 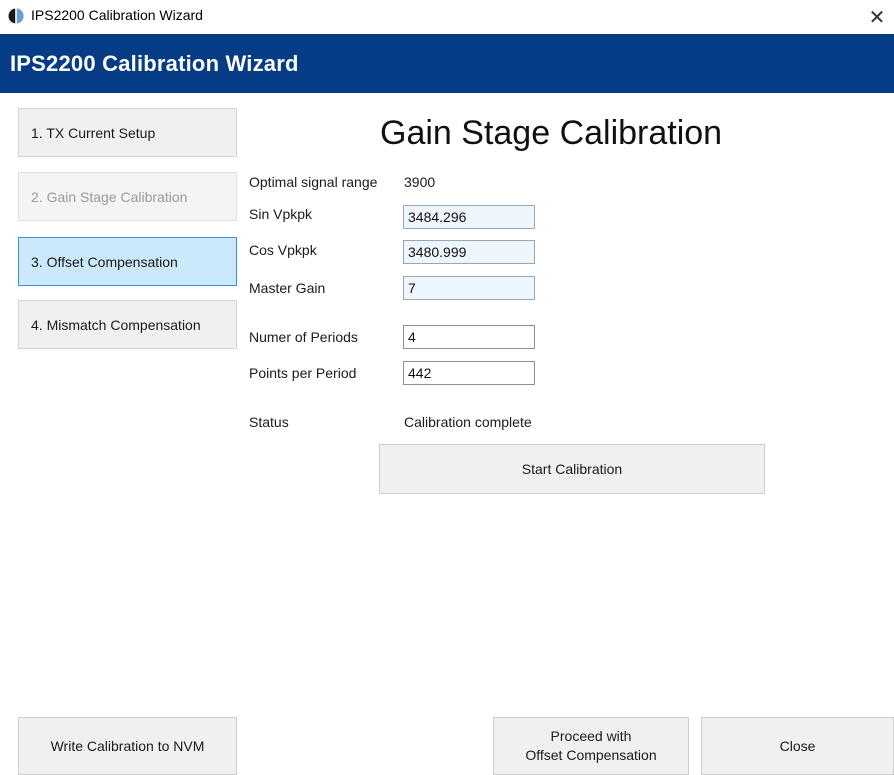 What do you see at coordinates (313, 182) in the screenshot?
I see `optimal-signal-range-label: Optimal signal range` at bounding box center [313, 182].